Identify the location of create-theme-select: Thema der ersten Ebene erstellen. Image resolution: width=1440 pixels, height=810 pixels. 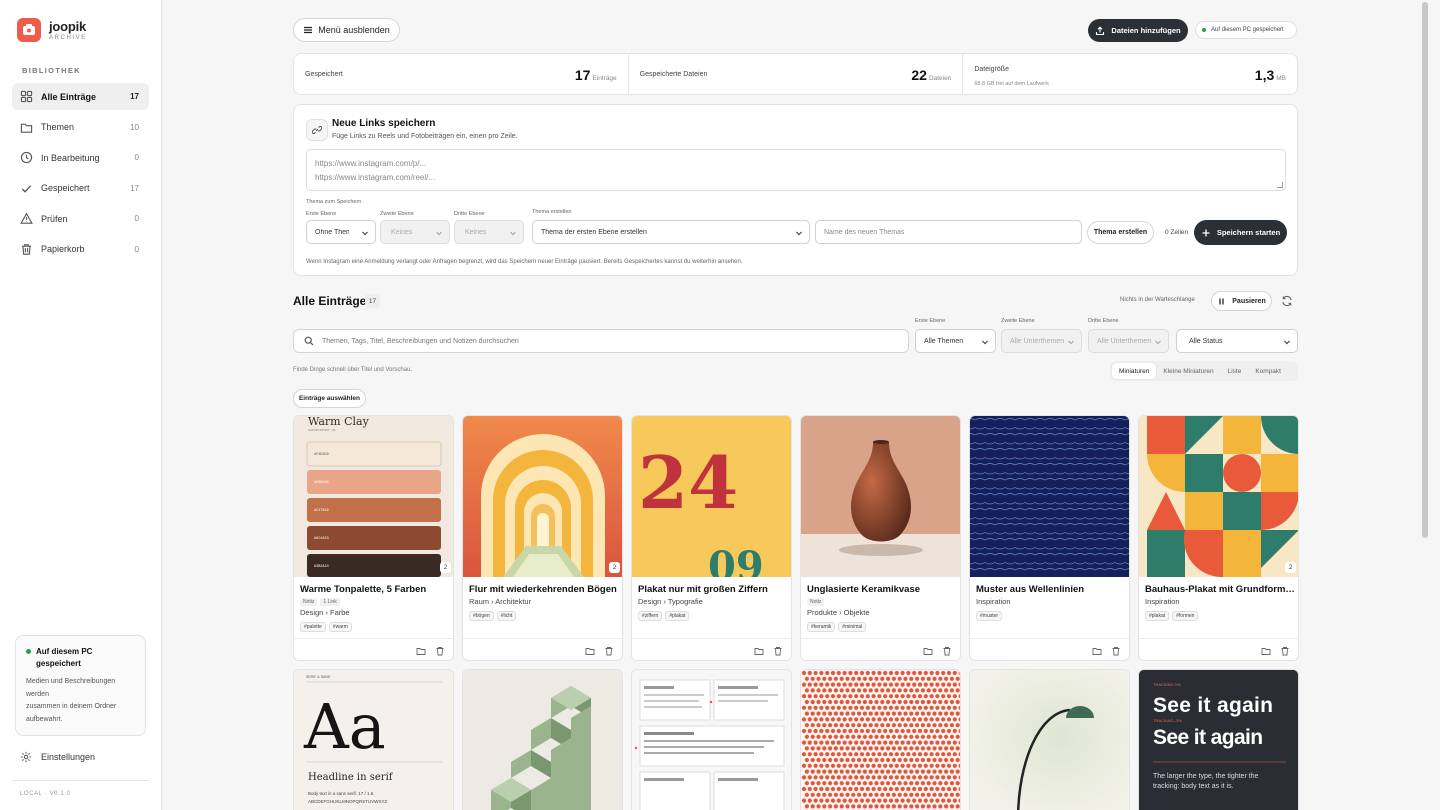
(671, 232).